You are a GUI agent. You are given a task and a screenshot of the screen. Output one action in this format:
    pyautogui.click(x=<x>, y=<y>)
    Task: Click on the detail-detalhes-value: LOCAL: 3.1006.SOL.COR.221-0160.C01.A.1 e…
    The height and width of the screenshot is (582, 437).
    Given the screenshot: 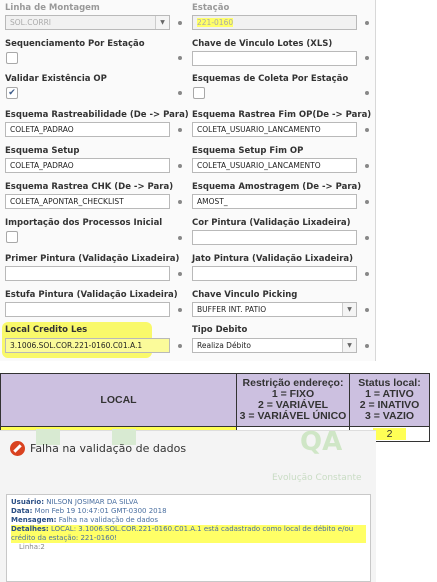 What is the action you would take?
    pyautogui.click(x=182, y=533)
    